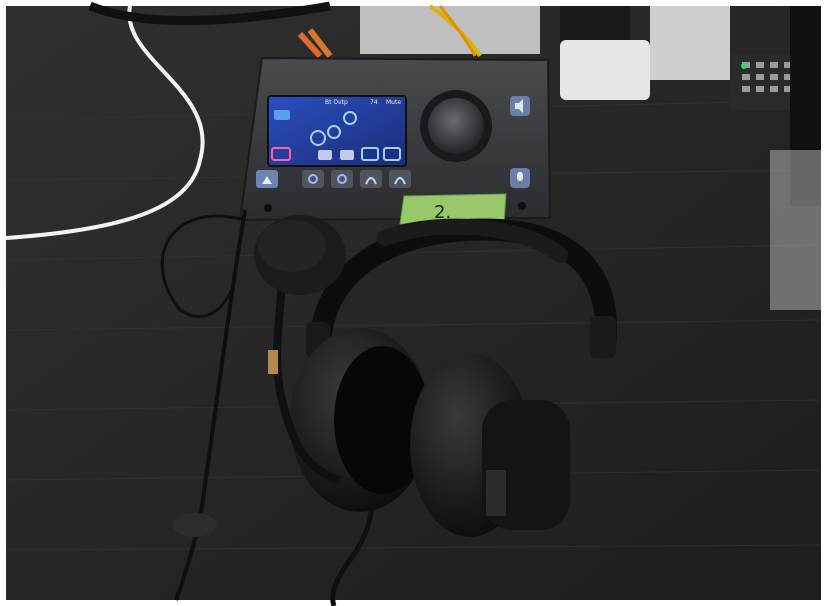 The image size is (827, 606). I want to click on interface-screen, so click(337, 131).